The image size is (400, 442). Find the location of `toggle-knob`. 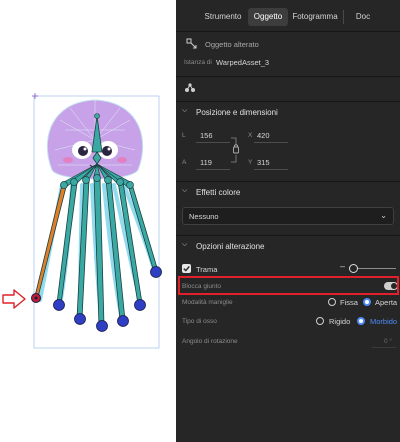

toggle-knob is located at coordinates (394, 286).